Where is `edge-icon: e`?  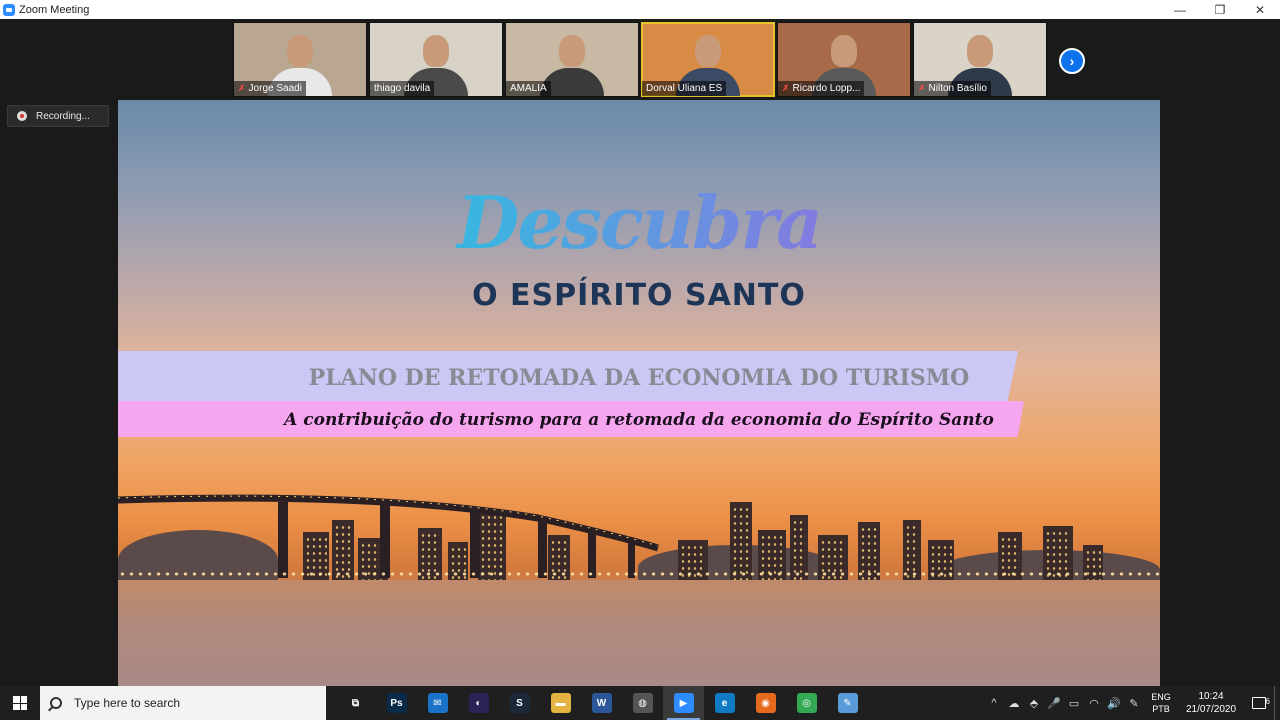
edge-icon: e is located at coordinates (724, 703).